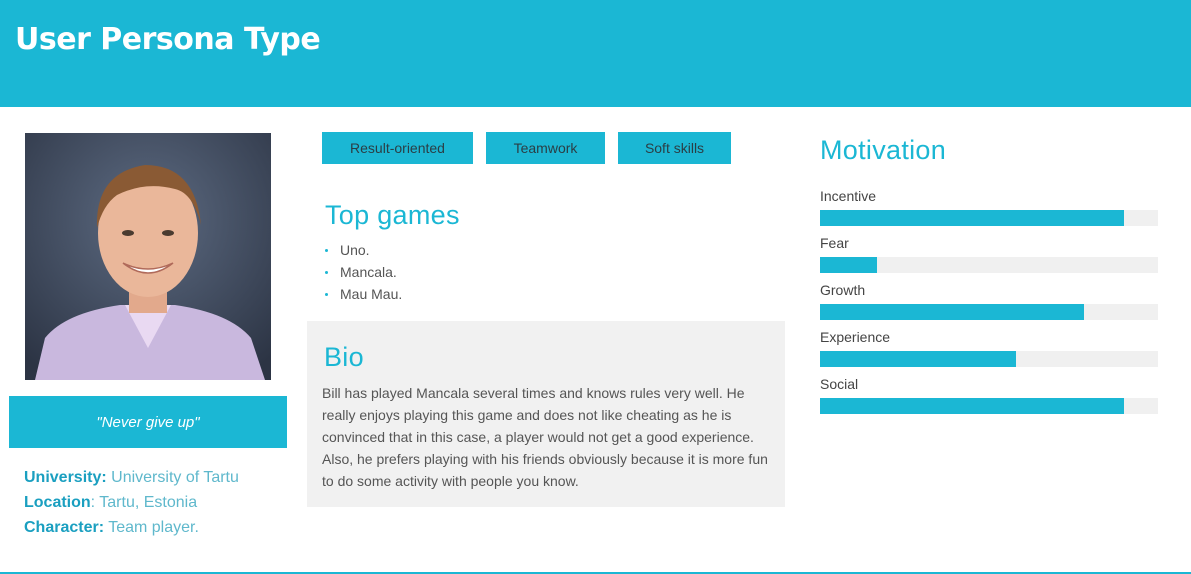 The width and height of the screenshot is (1191, 574). Describe the element at coordinates (674, 148) in the screenshot. I see `tag-soft-skills: Soft skills` at that location.